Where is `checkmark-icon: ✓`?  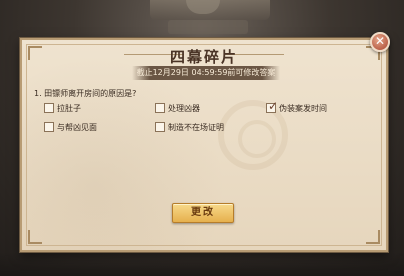 checkmark-icon: ✓ is located at coordinates (273, 106).